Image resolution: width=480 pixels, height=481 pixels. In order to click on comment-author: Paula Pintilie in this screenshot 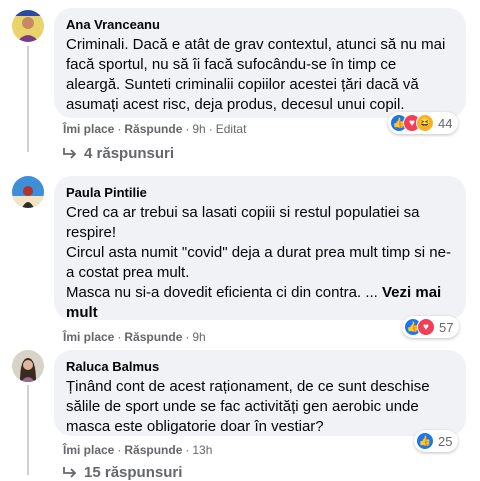, I will do `click(260, 192)`.